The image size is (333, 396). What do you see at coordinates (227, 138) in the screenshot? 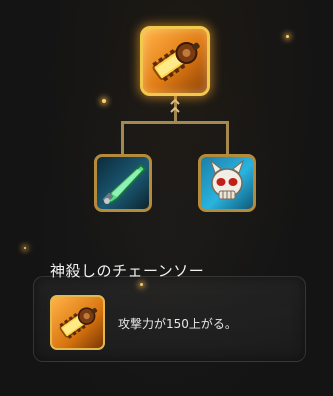
I see `tree-connector-right-drop` at bounding box center [227, 138].